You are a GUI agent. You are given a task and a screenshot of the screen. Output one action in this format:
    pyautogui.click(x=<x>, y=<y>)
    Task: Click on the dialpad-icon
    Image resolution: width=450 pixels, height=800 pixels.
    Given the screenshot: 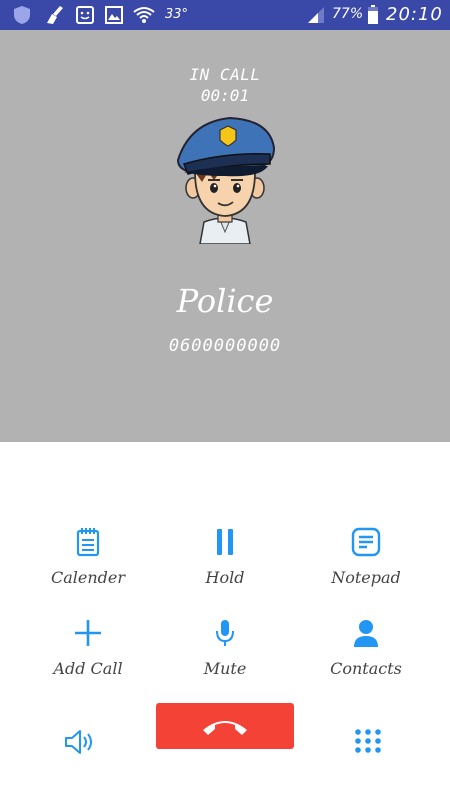 What is the action you would take?
    pyautogui.click(x=368, y=741)
    